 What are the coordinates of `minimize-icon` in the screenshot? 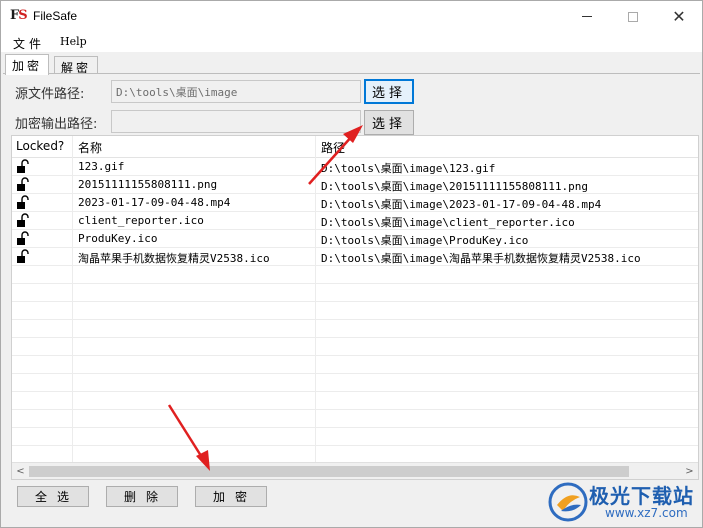 It's located at (587, 16).